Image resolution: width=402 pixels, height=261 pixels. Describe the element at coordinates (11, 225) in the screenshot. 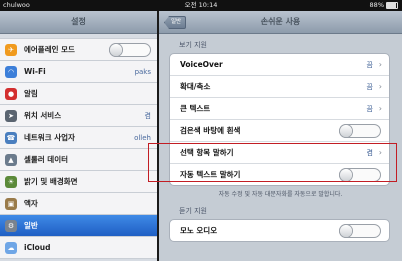

I see `gear-icon: ⚙` at that location.